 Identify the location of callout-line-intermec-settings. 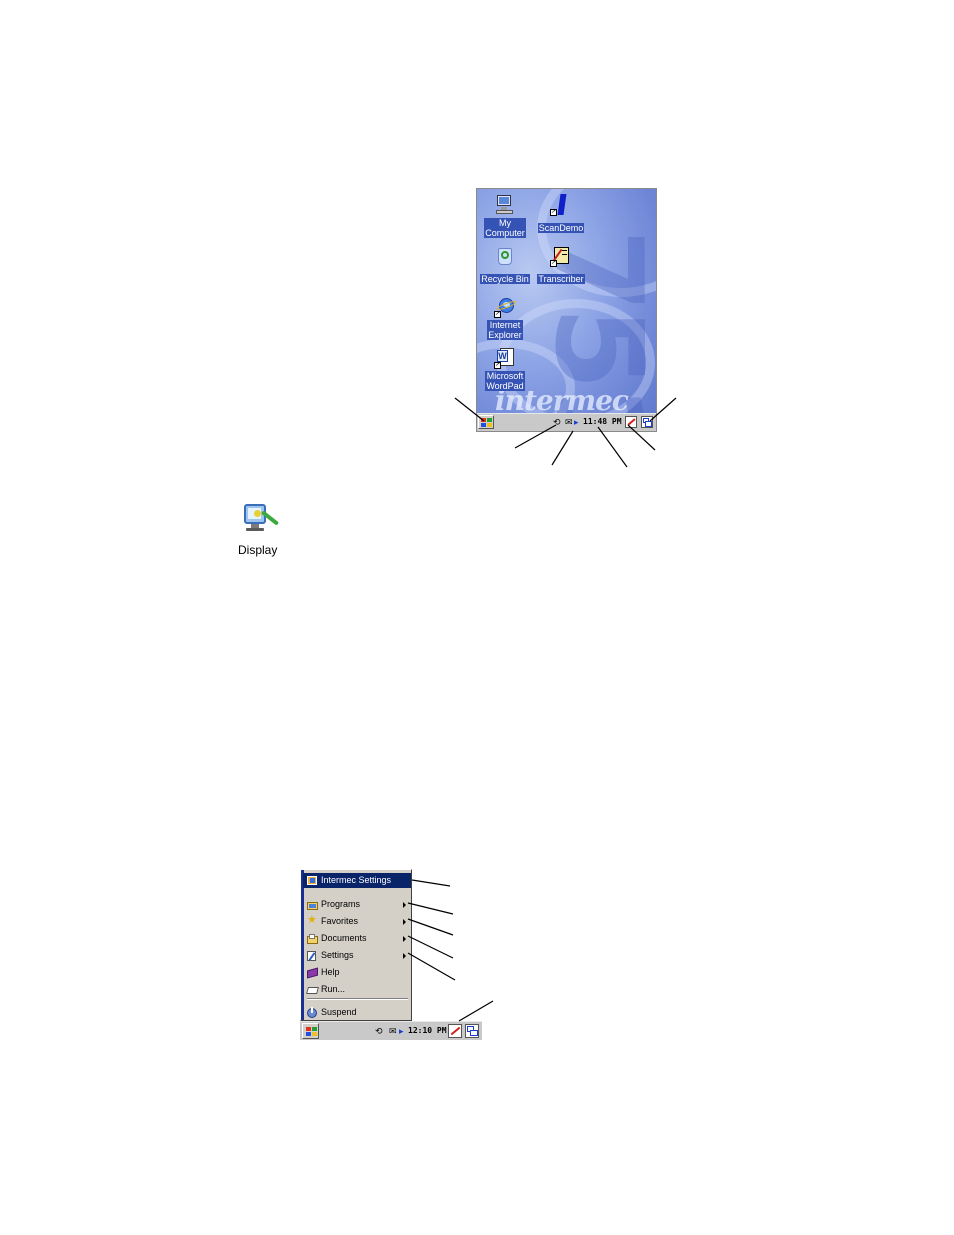
(431, 883).